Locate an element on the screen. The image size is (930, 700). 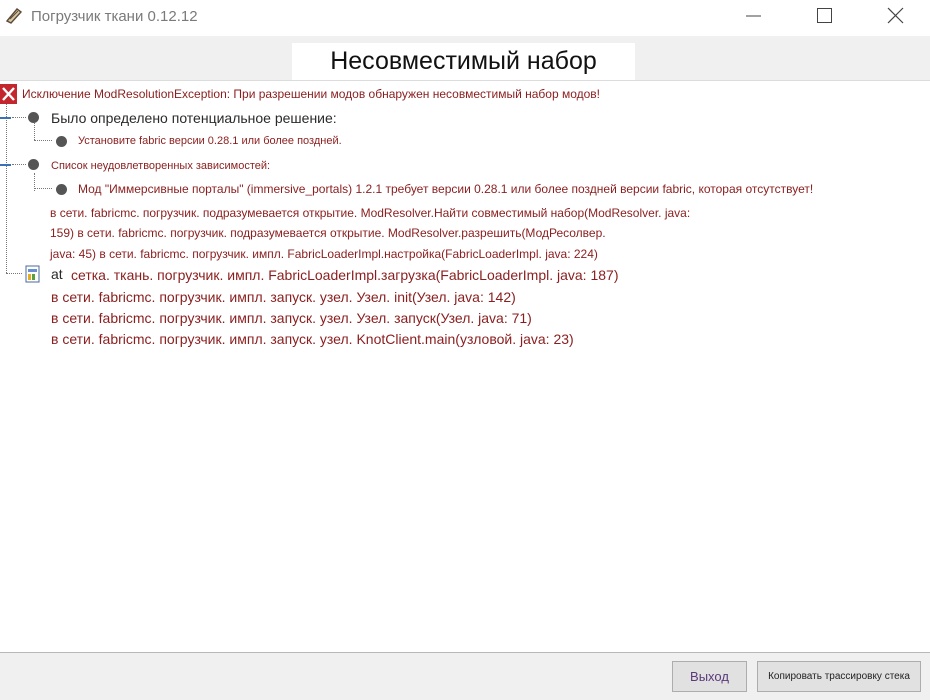
window-title: Погрузчик ткани 0.12.12 is located at coordinates (114, 16).